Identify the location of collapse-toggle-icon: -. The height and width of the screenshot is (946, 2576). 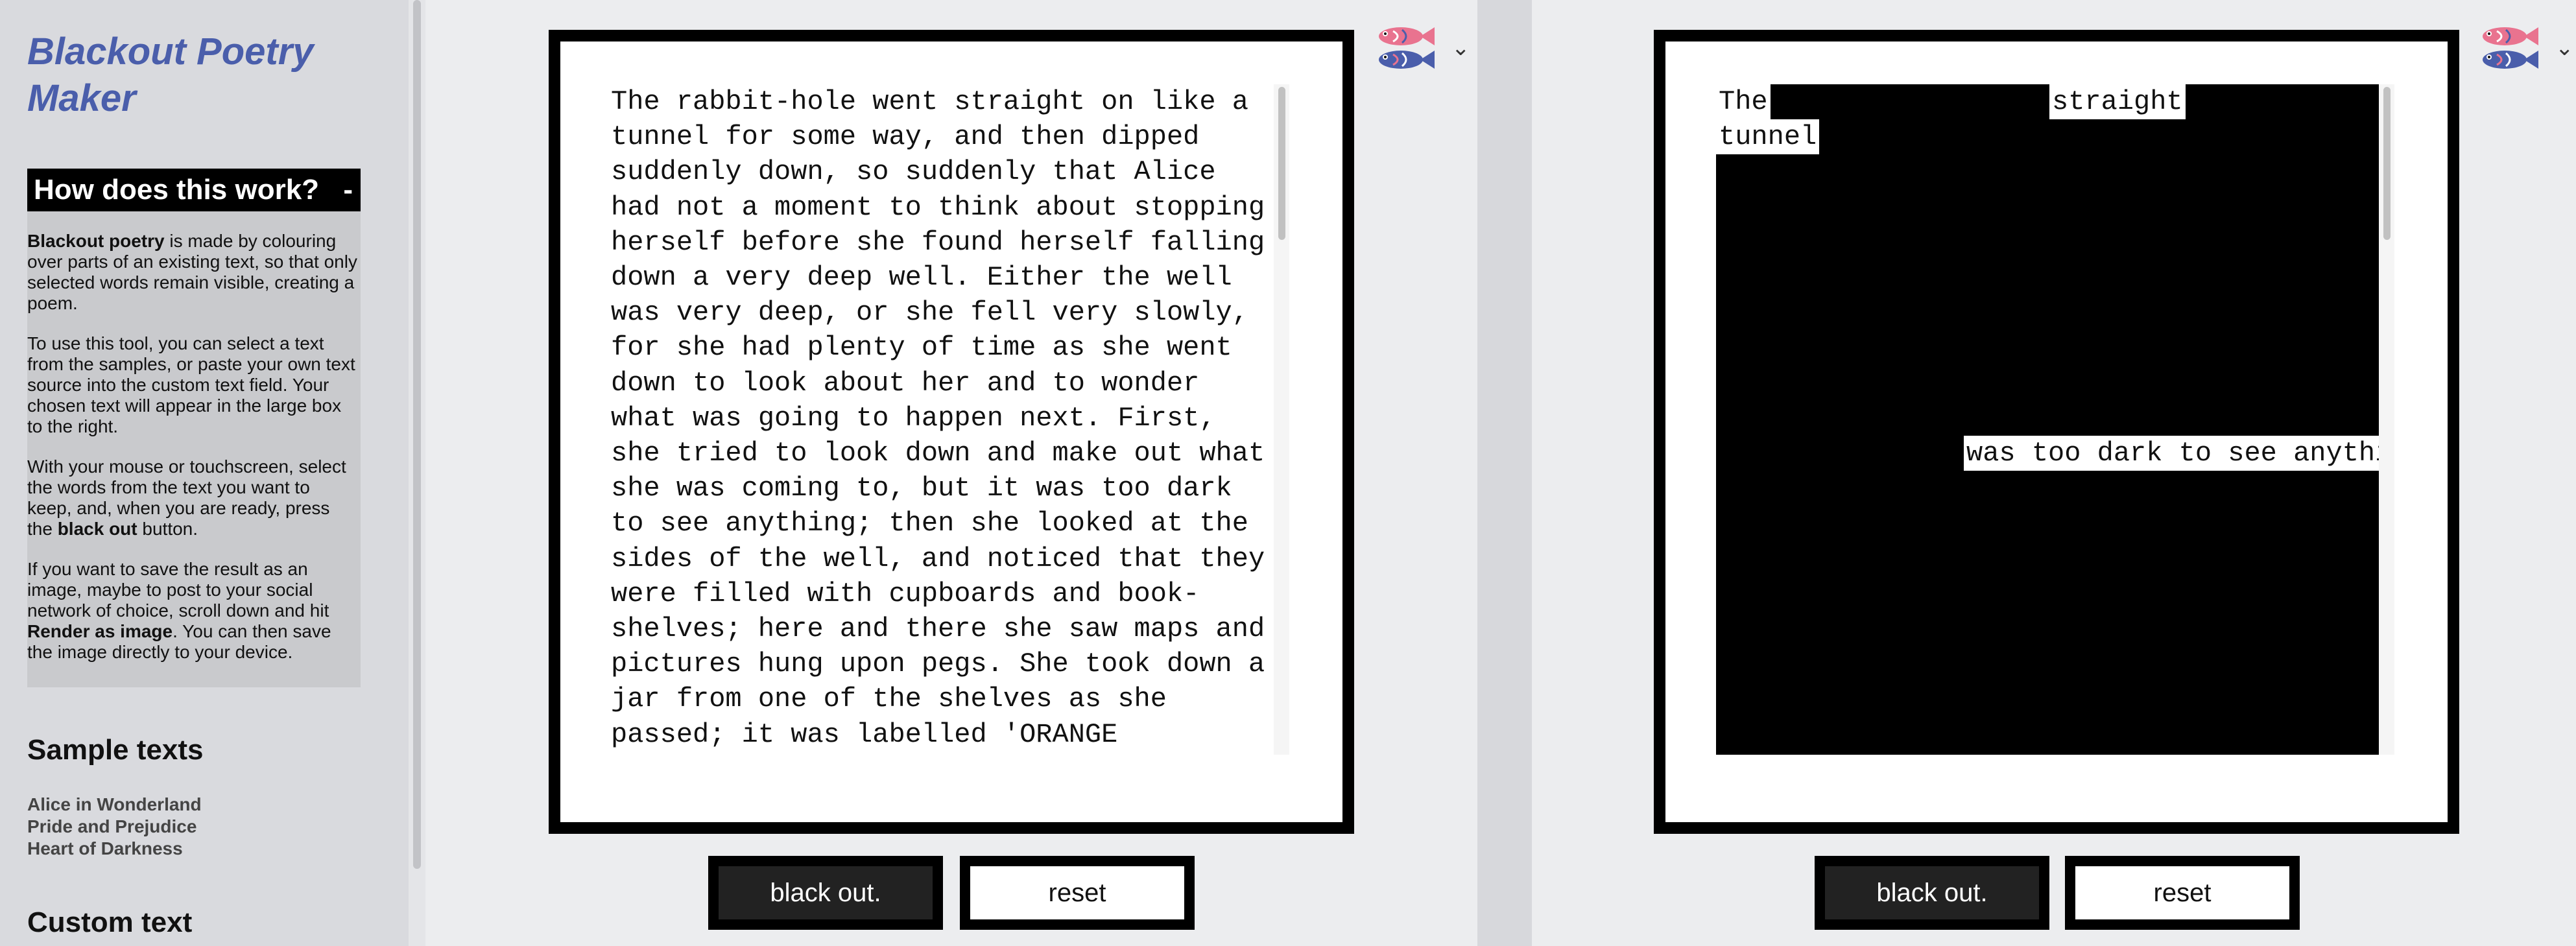
(348, 190).